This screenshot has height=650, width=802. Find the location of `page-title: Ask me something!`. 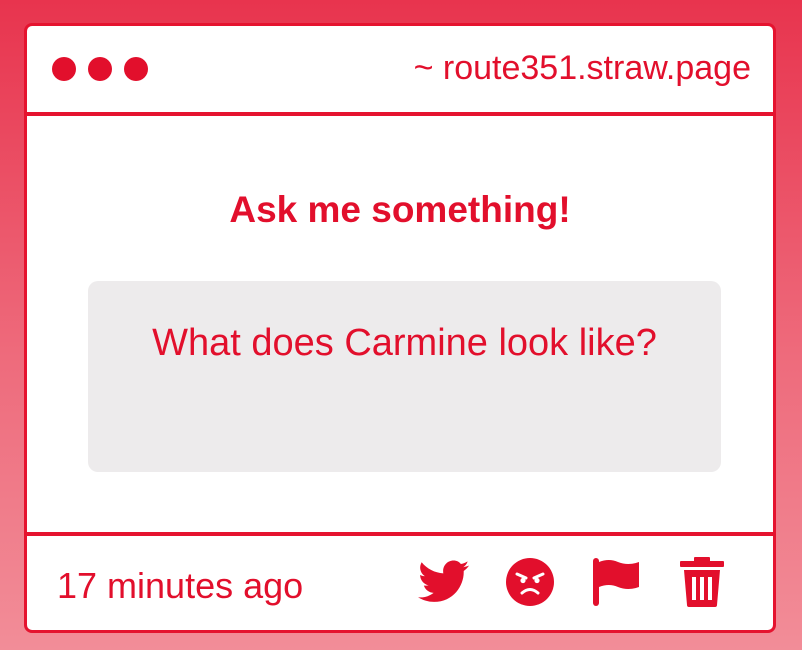

page-title: Ask me something! is located at coordinates (400, 209).